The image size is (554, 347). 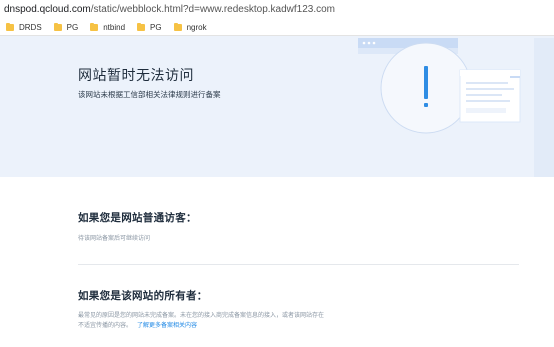 I want to click on bookmark-label: DRDS, so click(x=30, y=27).